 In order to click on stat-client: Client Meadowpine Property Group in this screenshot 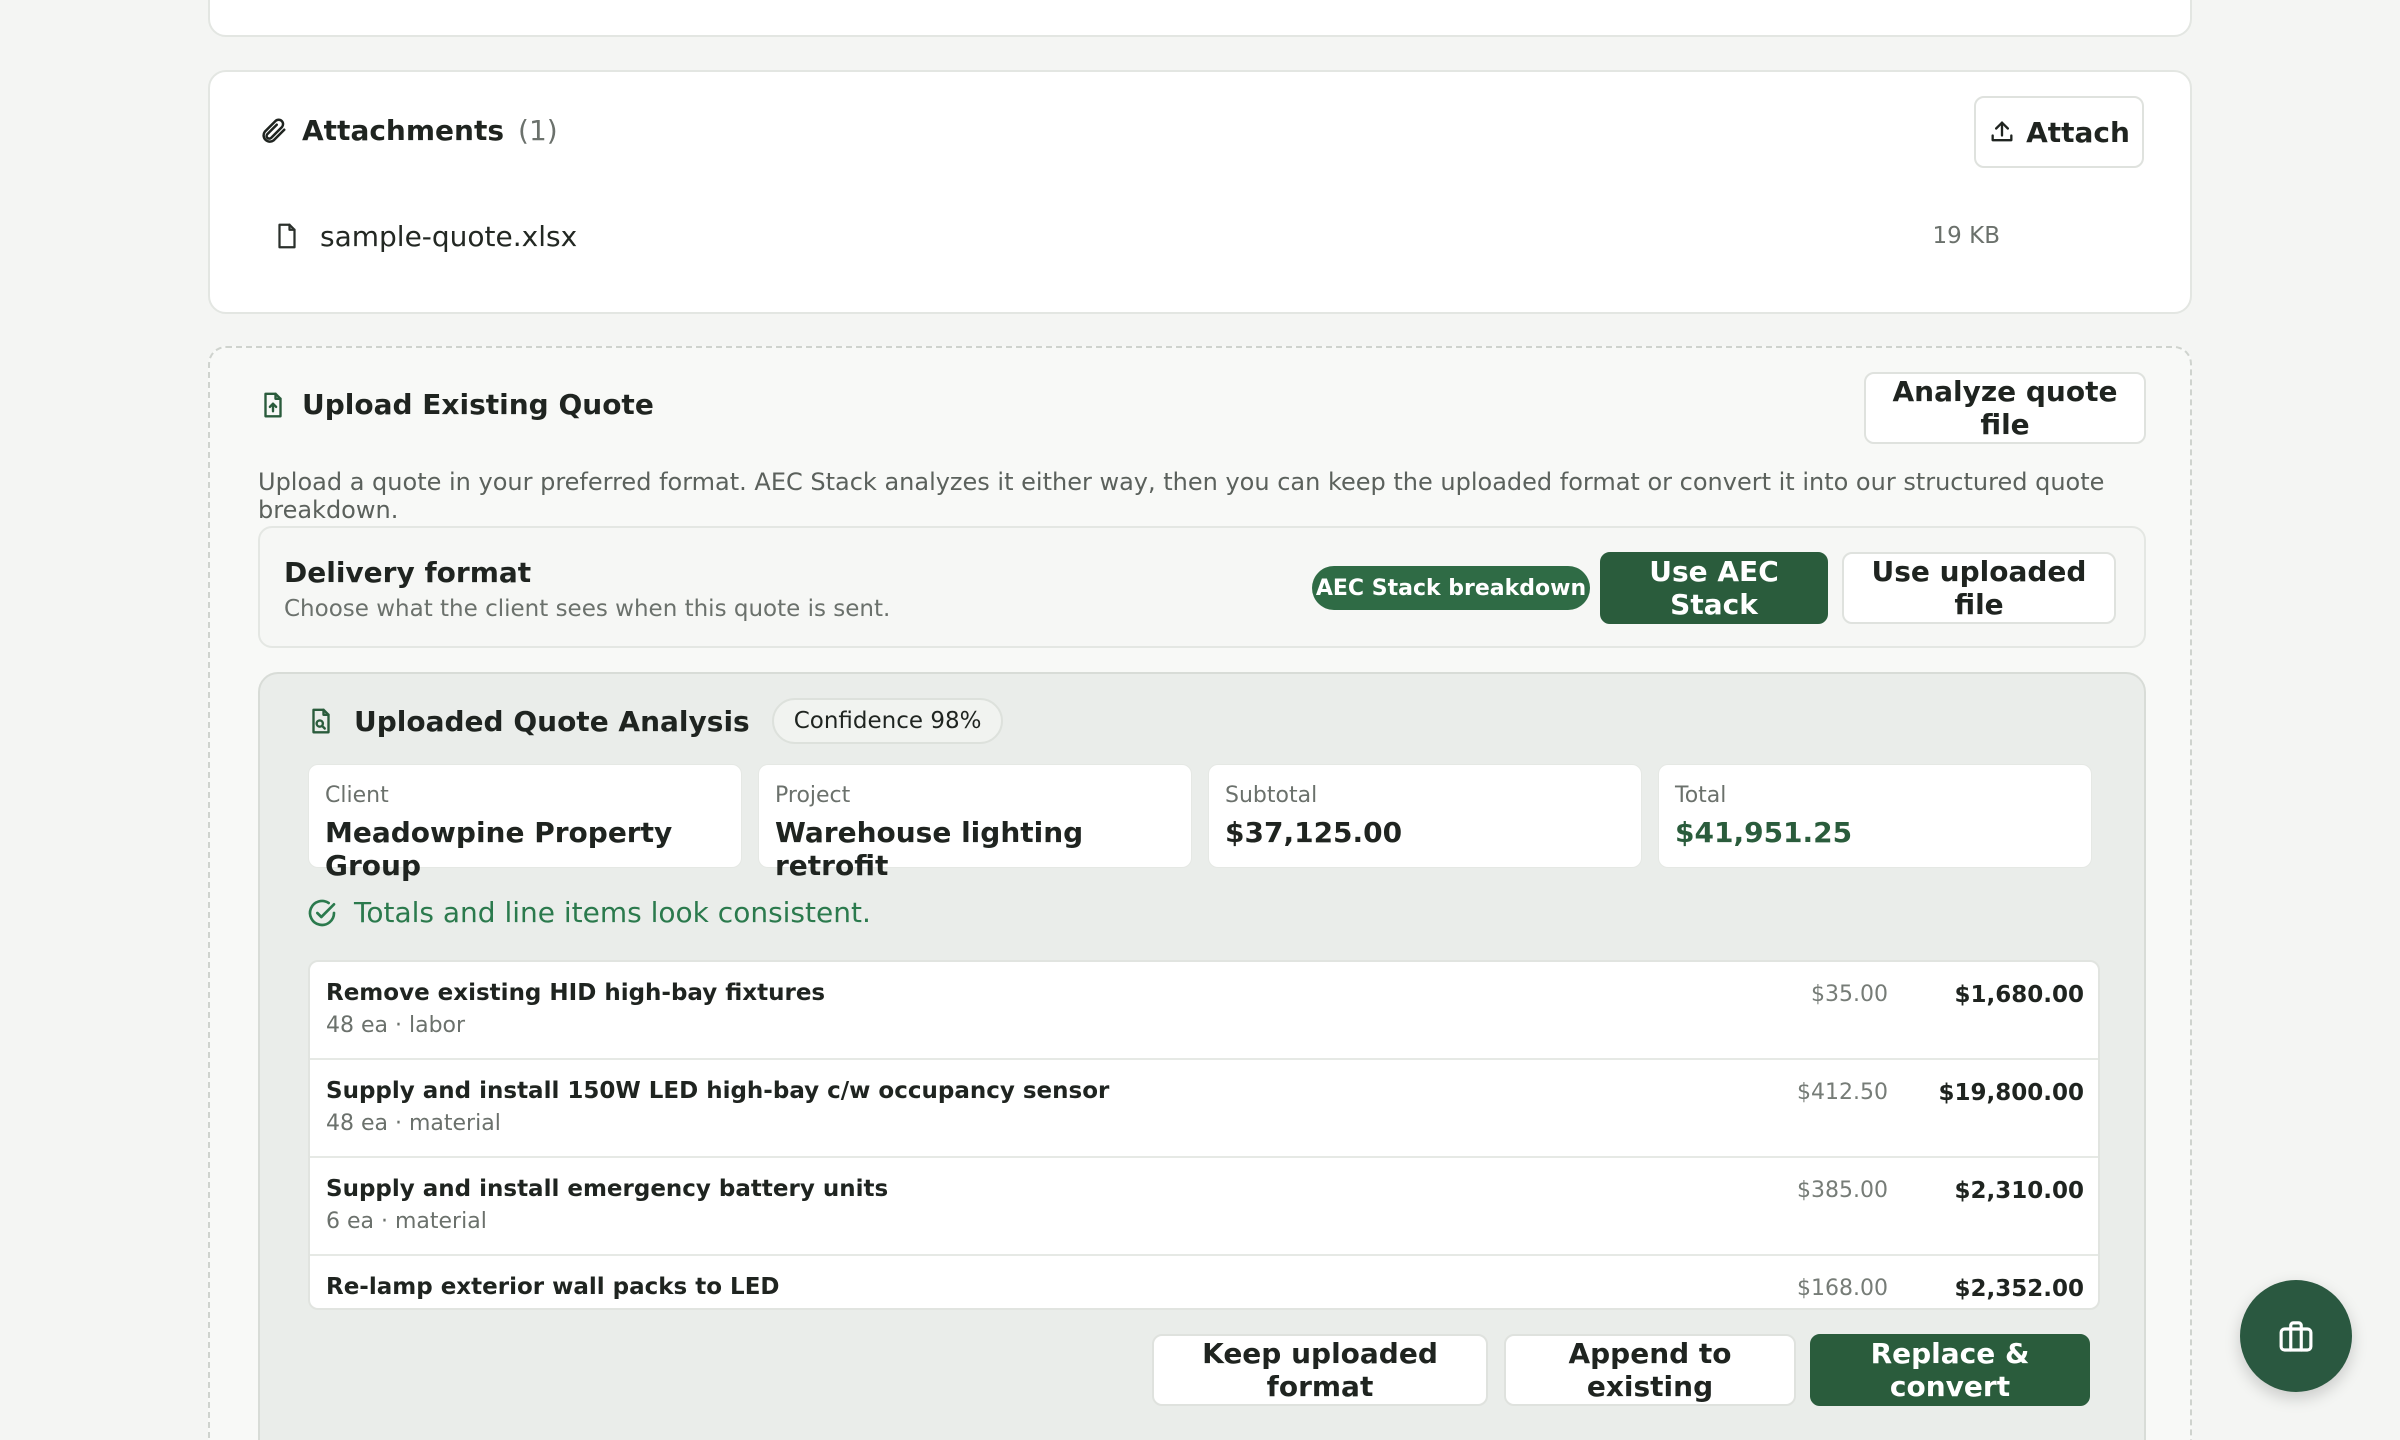, I will do `click(525, 823)`.